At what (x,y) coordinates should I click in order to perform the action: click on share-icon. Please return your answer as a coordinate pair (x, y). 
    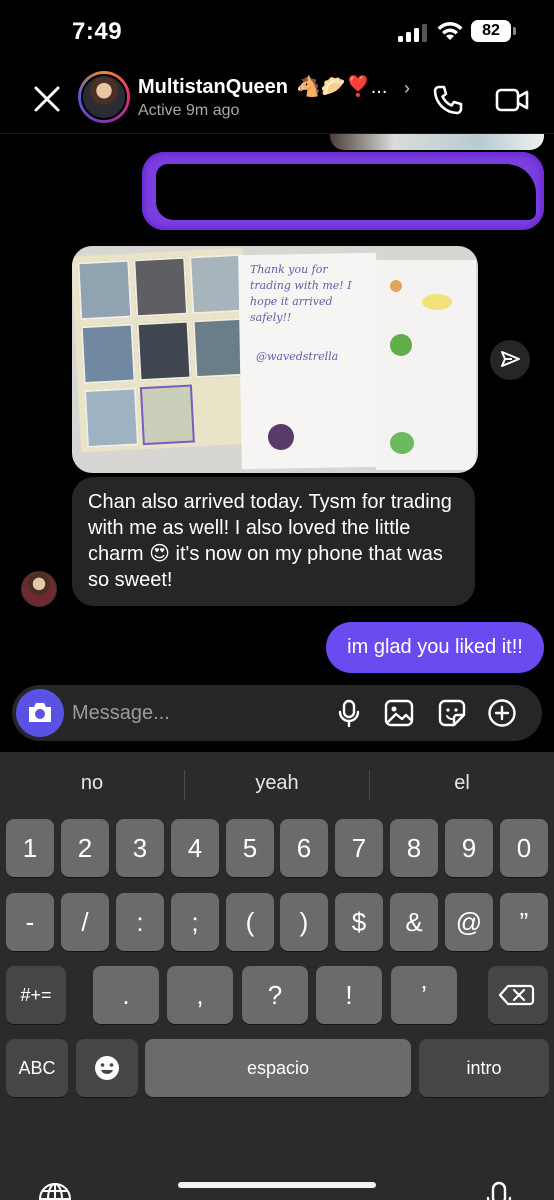
    Looking at the image, I should click on (510, 360).